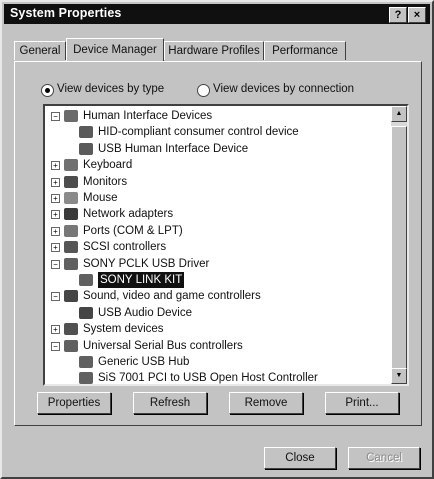 Image resolution: width=434 pixels, height=479 pixels. What do you see at coordinates (173, 148) in the screenshot?
I see `tree-item-label: USB Human Interface Device` at bounding box center [173, 148].